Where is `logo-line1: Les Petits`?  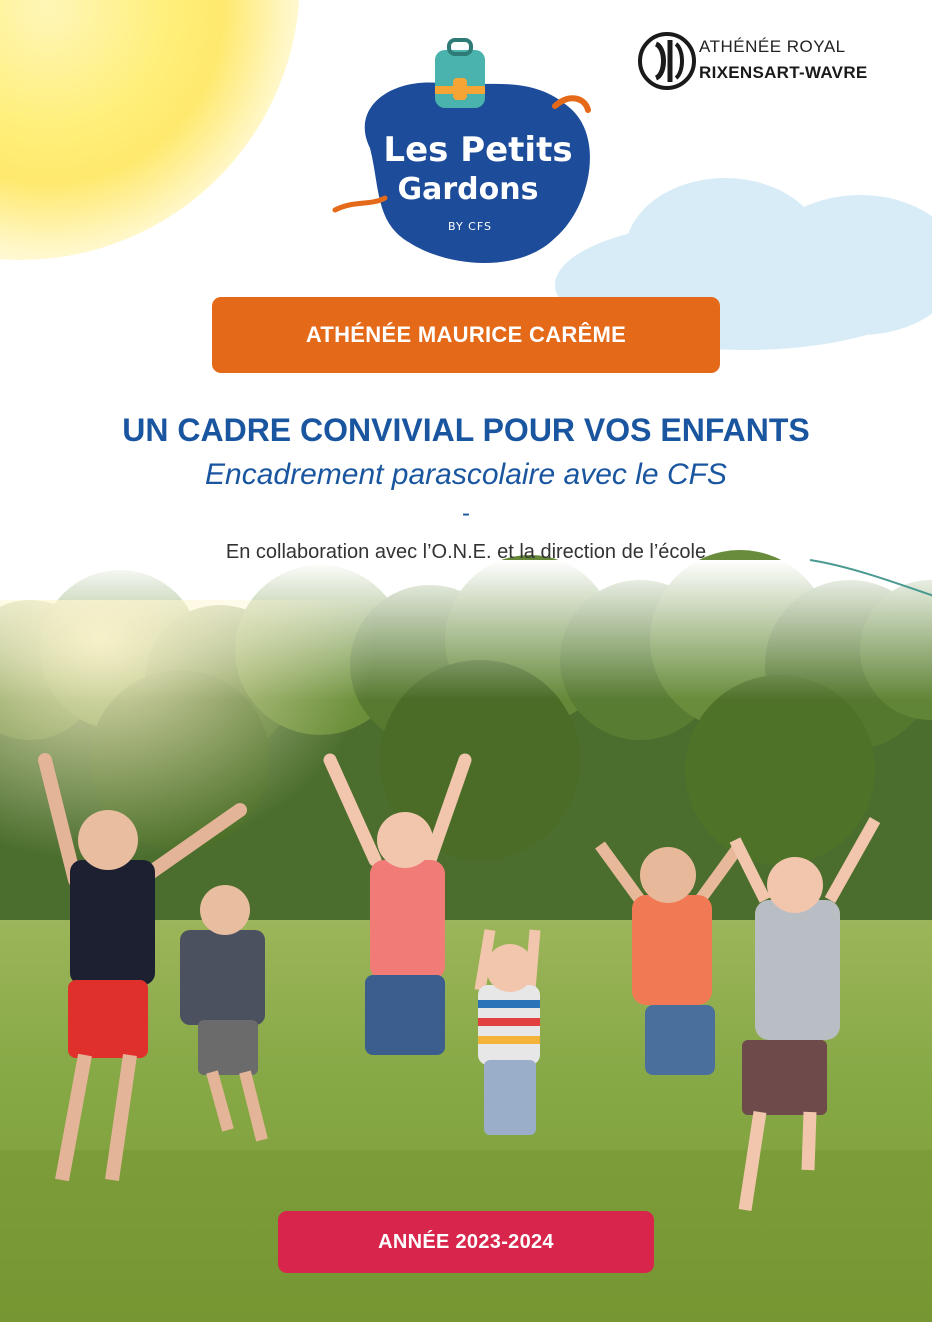 logo-line1: Les Petits is located at coordinates (478, 150).